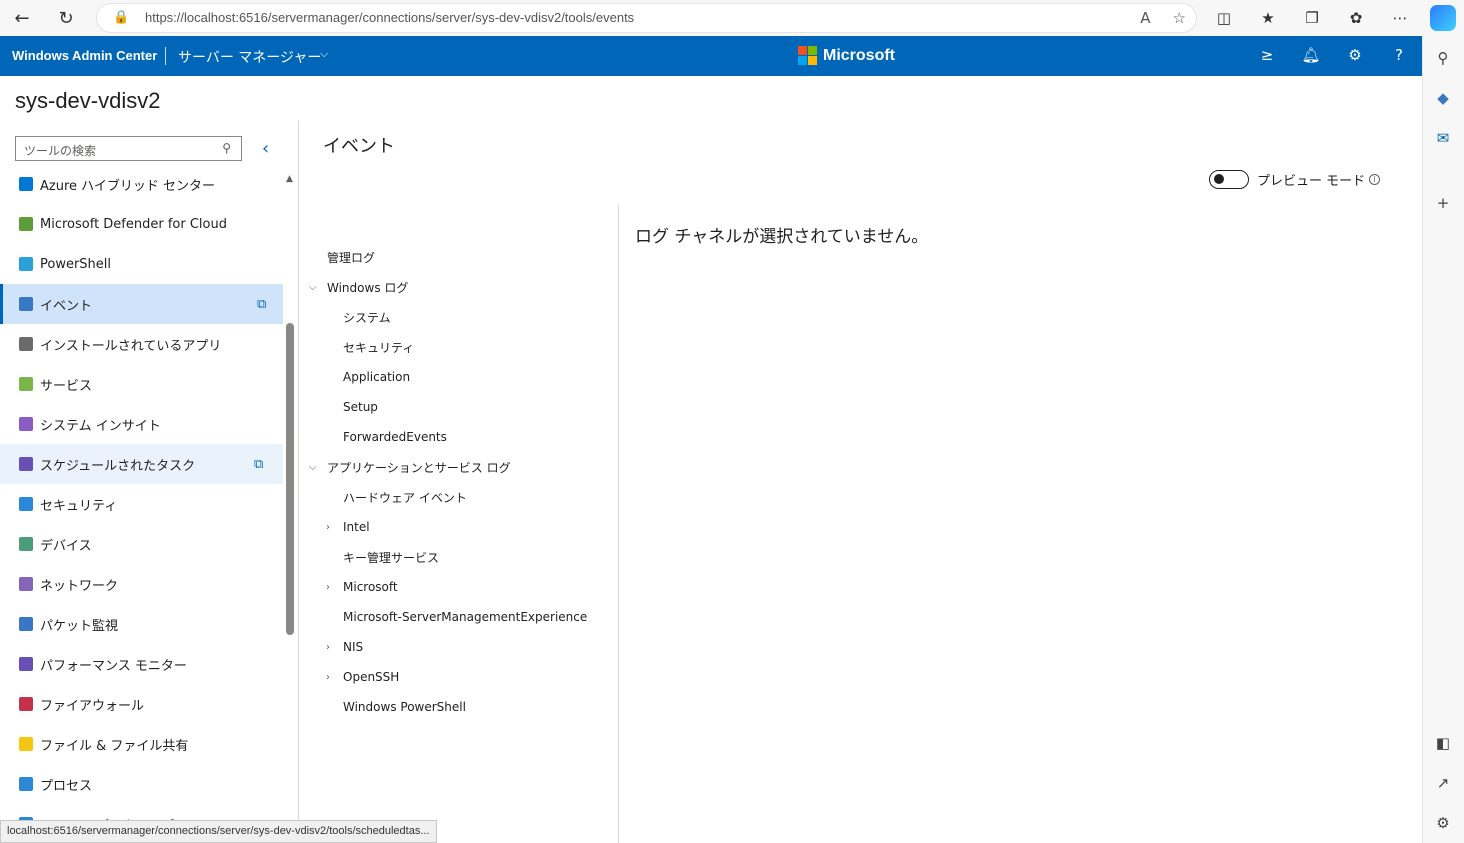 The width and height of the screenshot is (1464, 843). Describe the element at coordinates (1145, 18) in the screenshot. I see `read-aloud-icon: A` at that location.